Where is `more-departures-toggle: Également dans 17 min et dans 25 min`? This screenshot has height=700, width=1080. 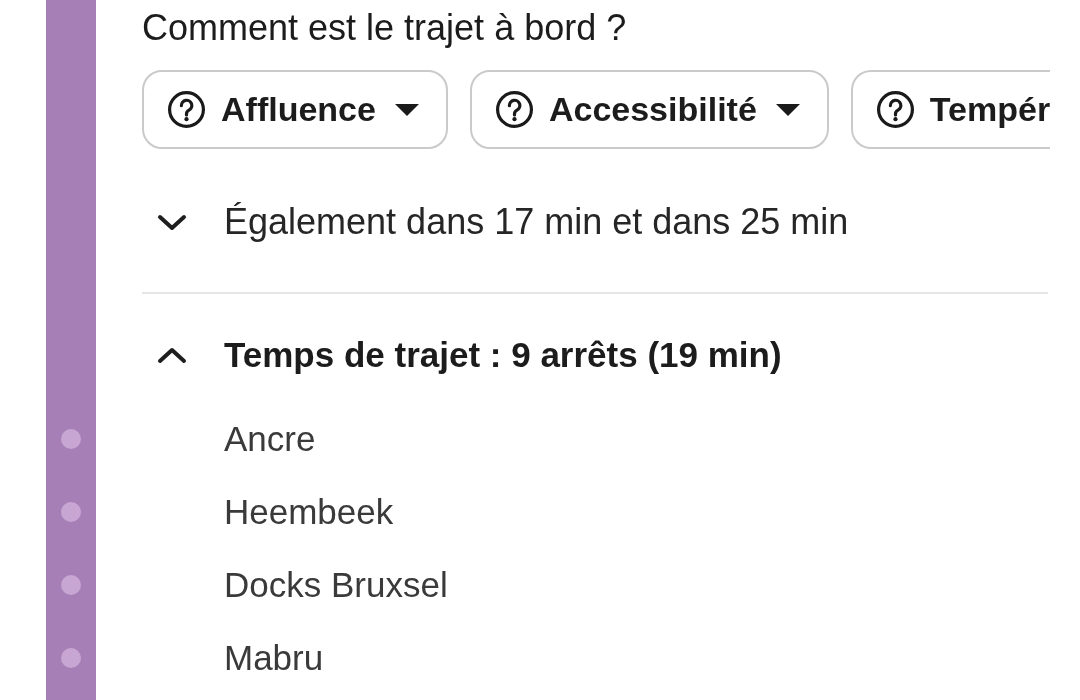
more-departures-toggle: Également dans 17 min et dans 25 min is located at coordinates (495, 222).